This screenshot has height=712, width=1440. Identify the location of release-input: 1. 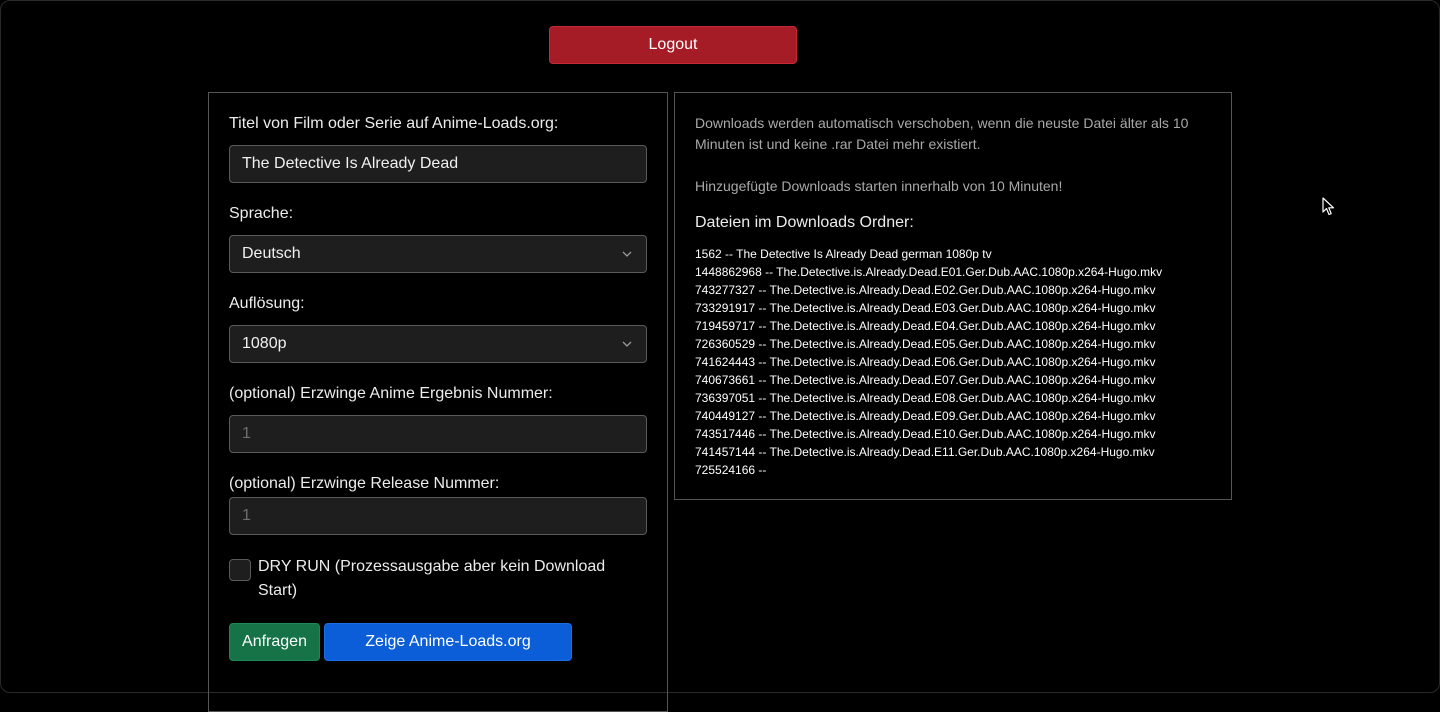
(438, 516).